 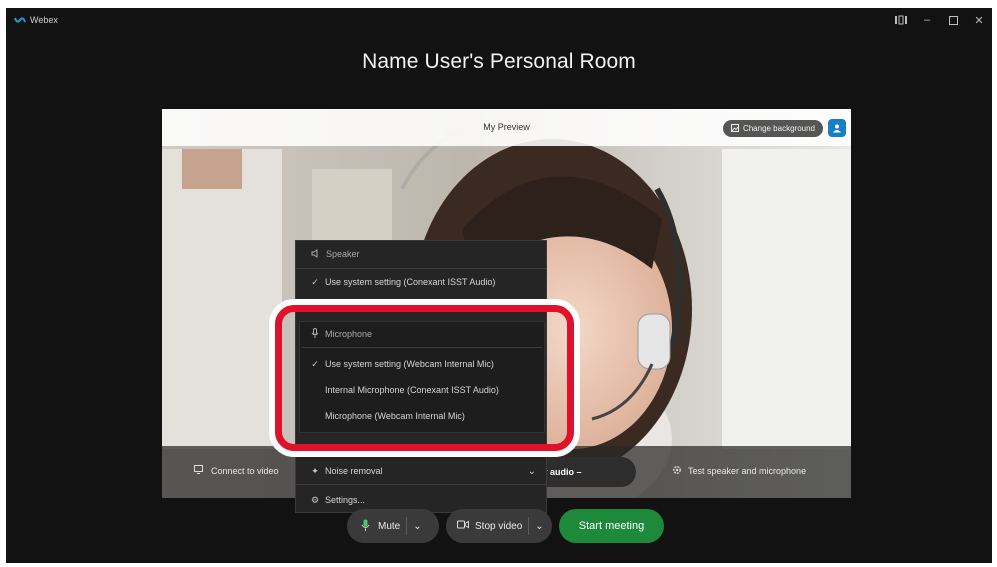 What do you see at coordinates (245, 470) in the screenshot?
I see `connect-video-label: Connect to video` at bounding box center [245, 470].